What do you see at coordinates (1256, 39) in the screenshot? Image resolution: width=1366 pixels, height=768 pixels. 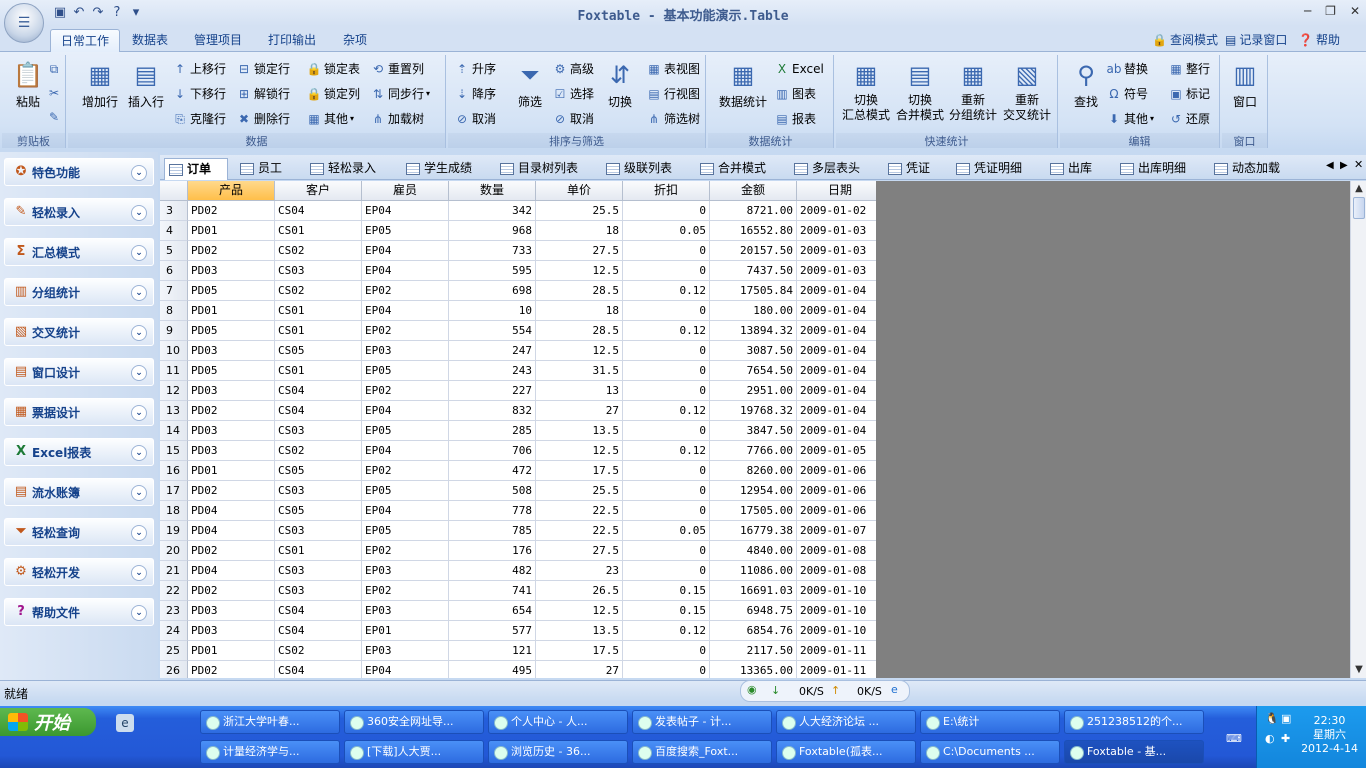 I see `record-window-button: ▤ 记录窗口` at bounding box center [1256, 39].